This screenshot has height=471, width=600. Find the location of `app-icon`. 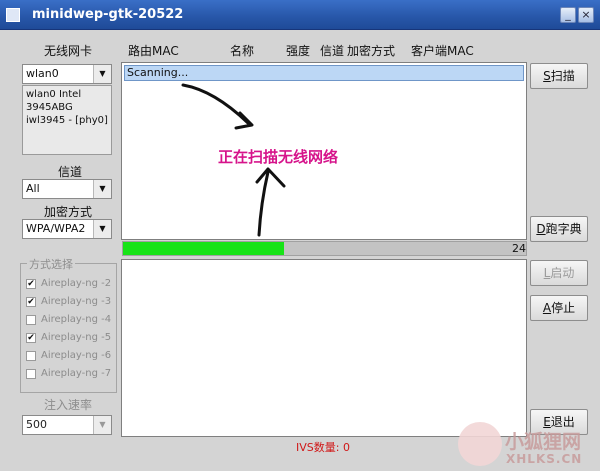

app-icon is located at coordinates (13, 15).